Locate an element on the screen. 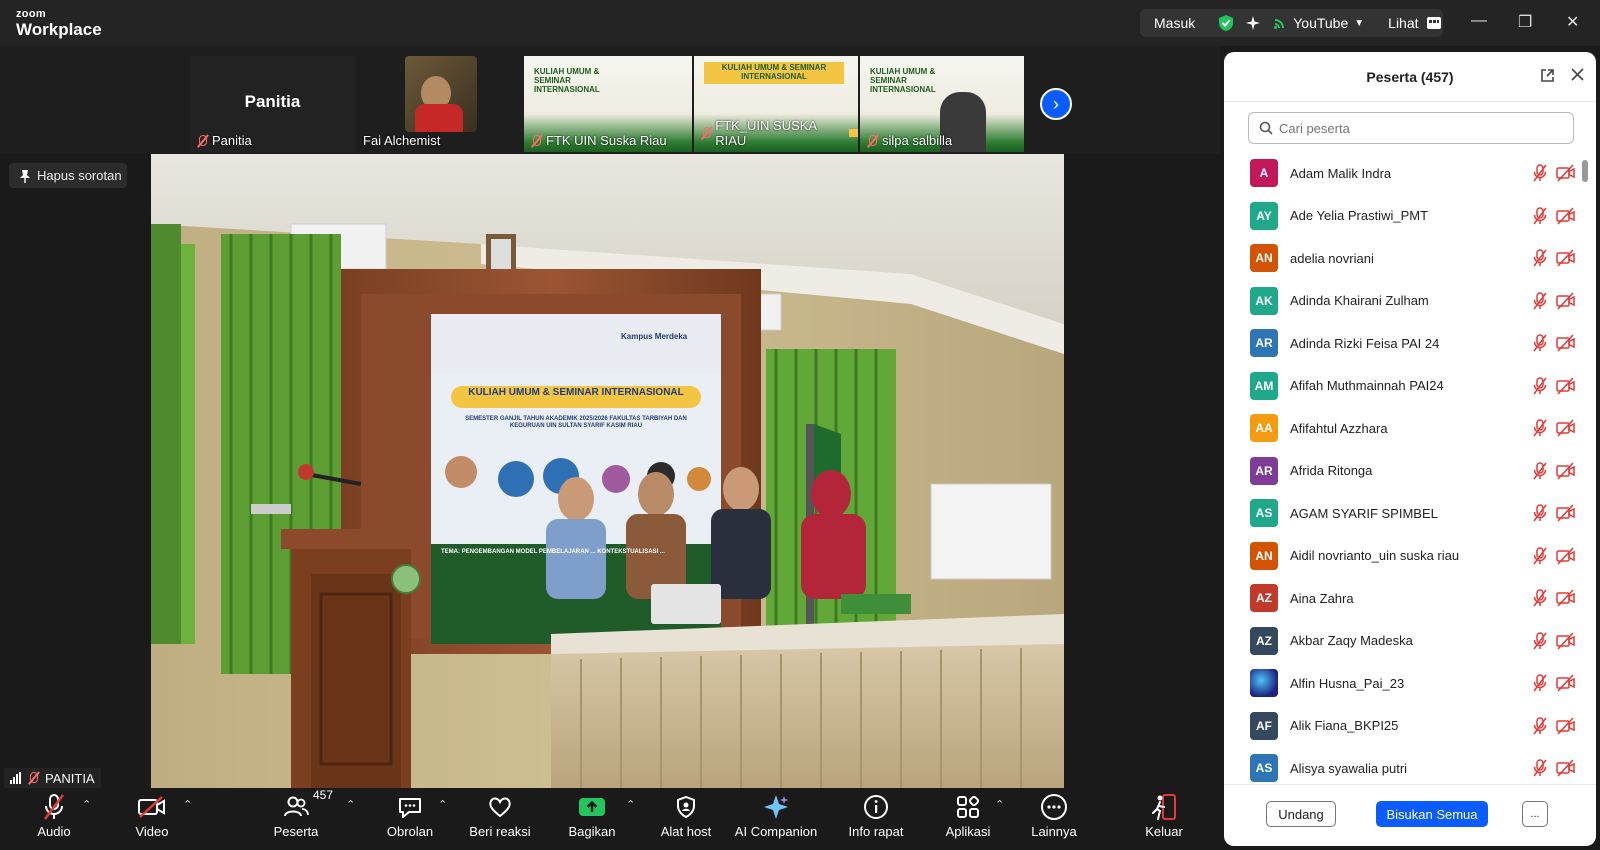  participant-name: Adinda Rizki Feisa PAI 24 is located at coordinates (1365, 343).